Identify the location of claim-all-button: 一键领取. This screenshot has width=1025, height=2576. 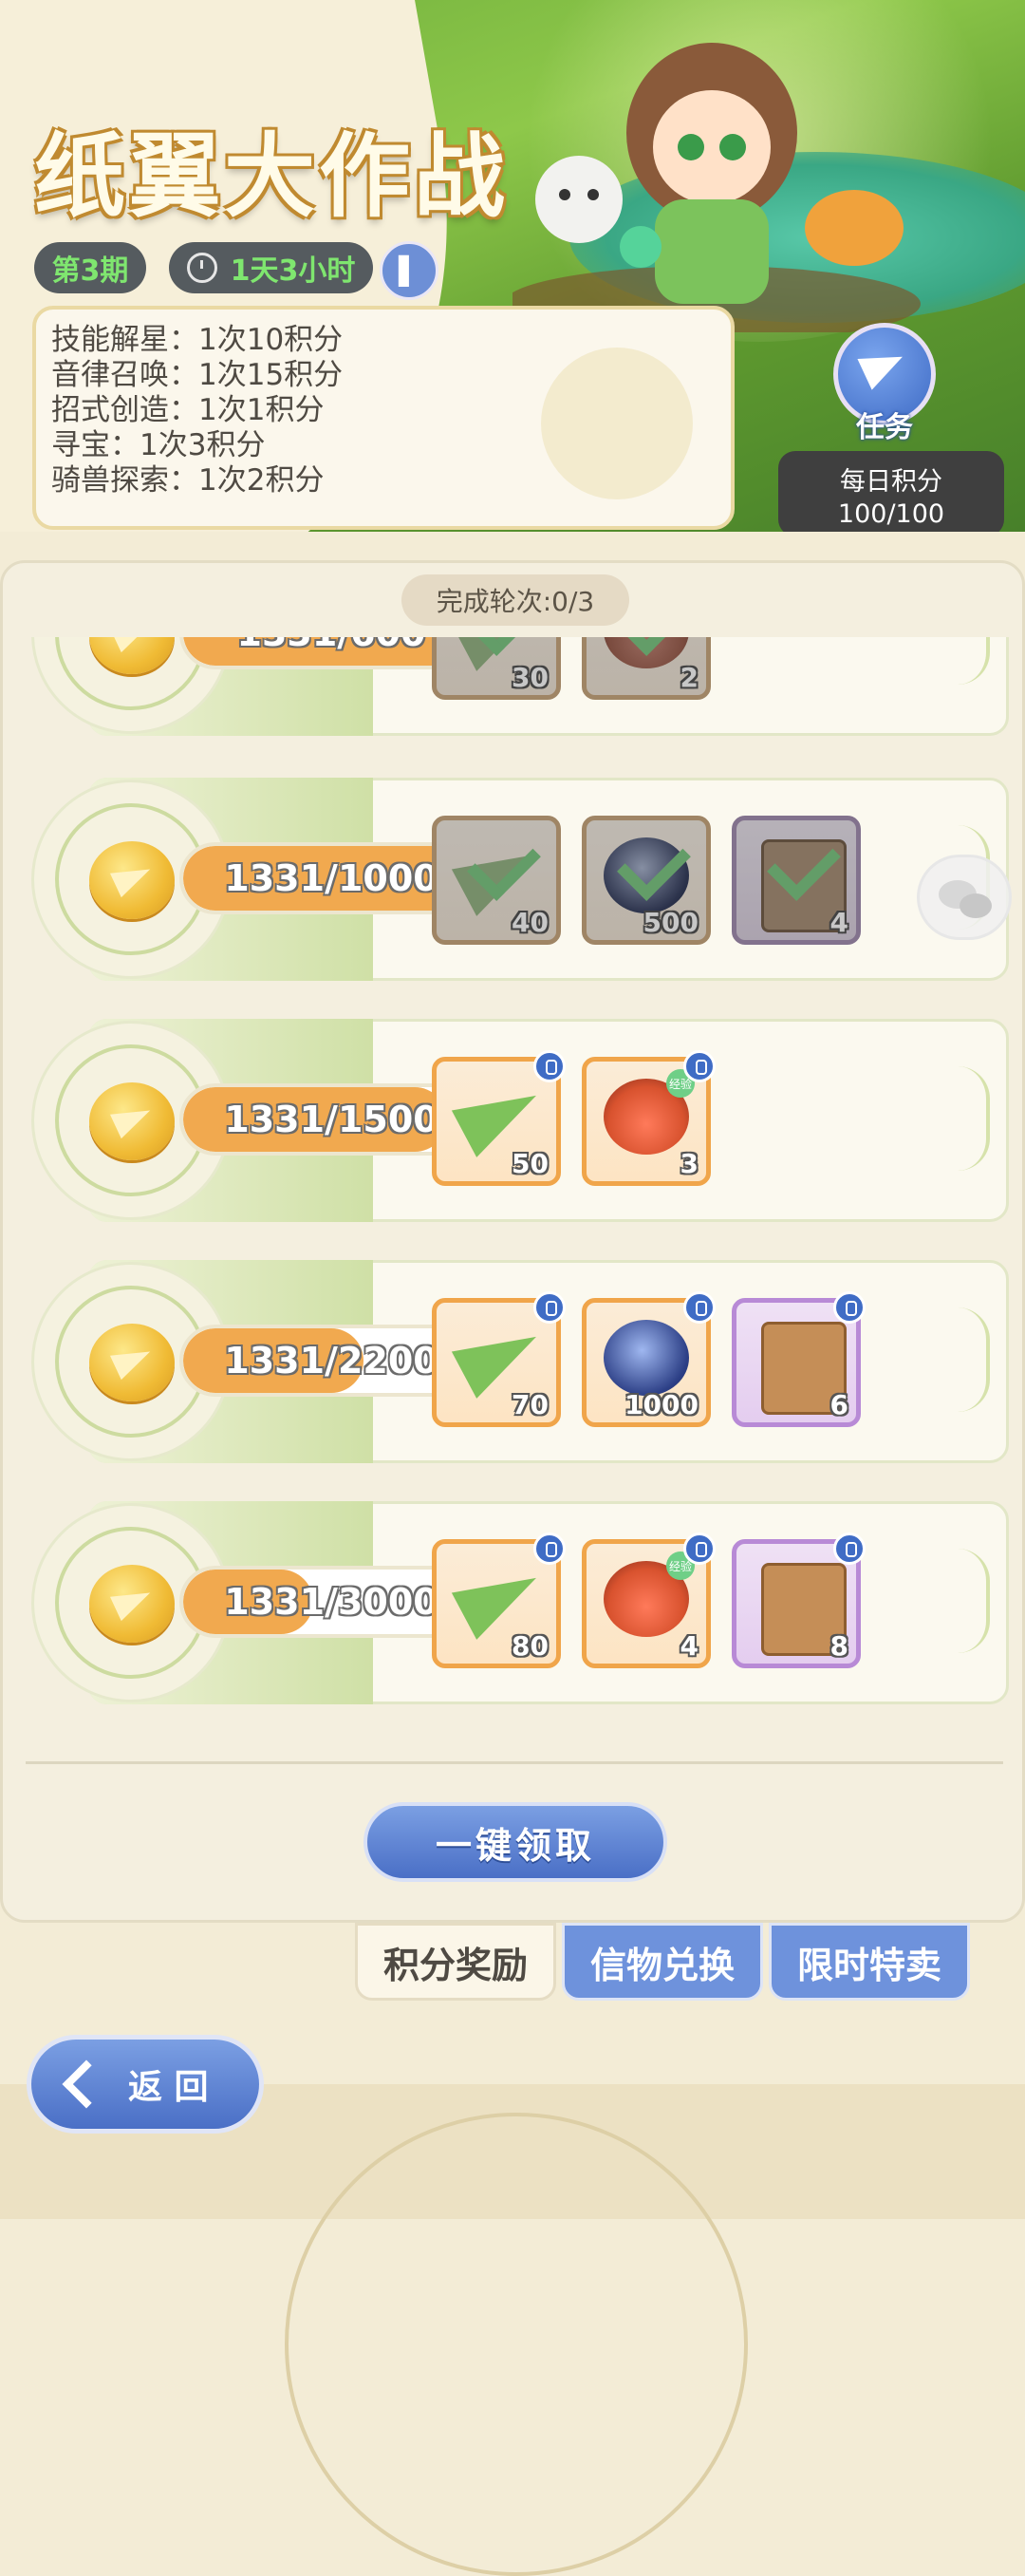
(515, 1842).